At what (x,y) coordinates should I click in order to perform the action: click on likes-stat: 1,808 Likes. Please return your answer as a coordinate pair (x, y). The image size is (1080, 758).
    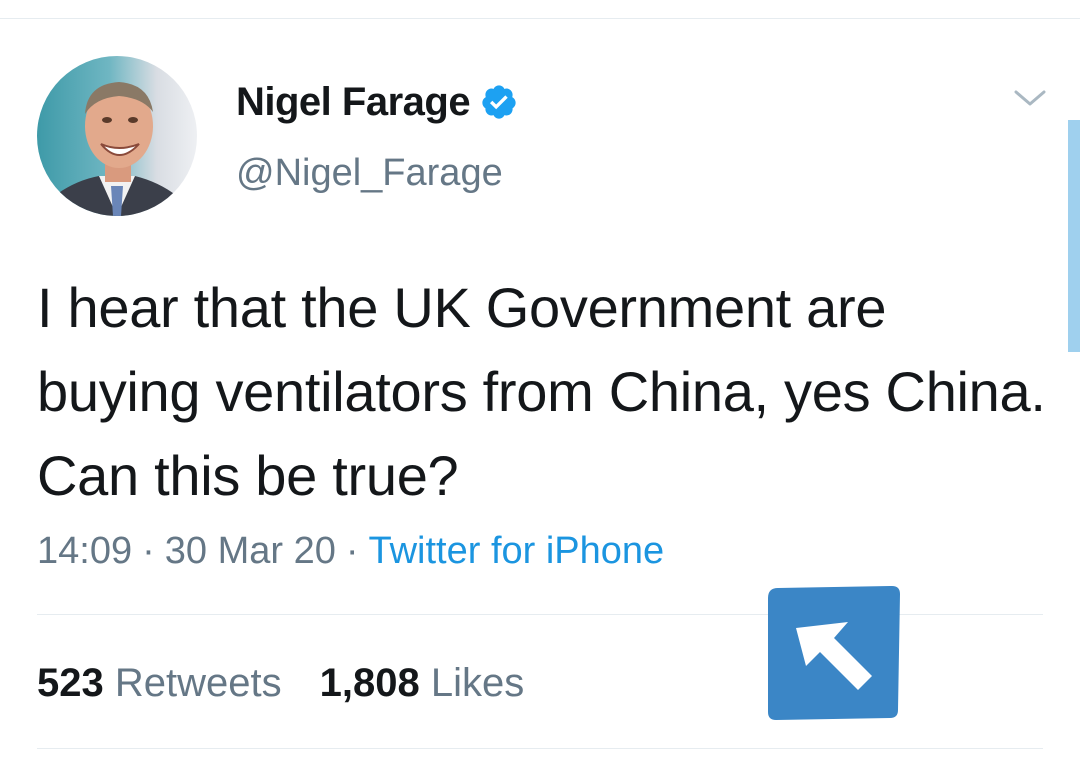
    Looking at the image, I should click on (422, 683).